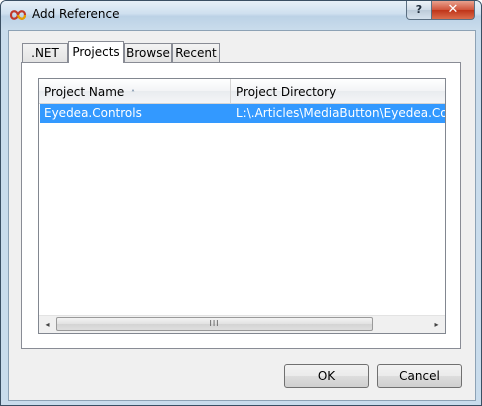 The width and height of the screenshot is (482, 406). I want to click on horizontal-scrollbar: ◂ III ▸, so click(242, 324).